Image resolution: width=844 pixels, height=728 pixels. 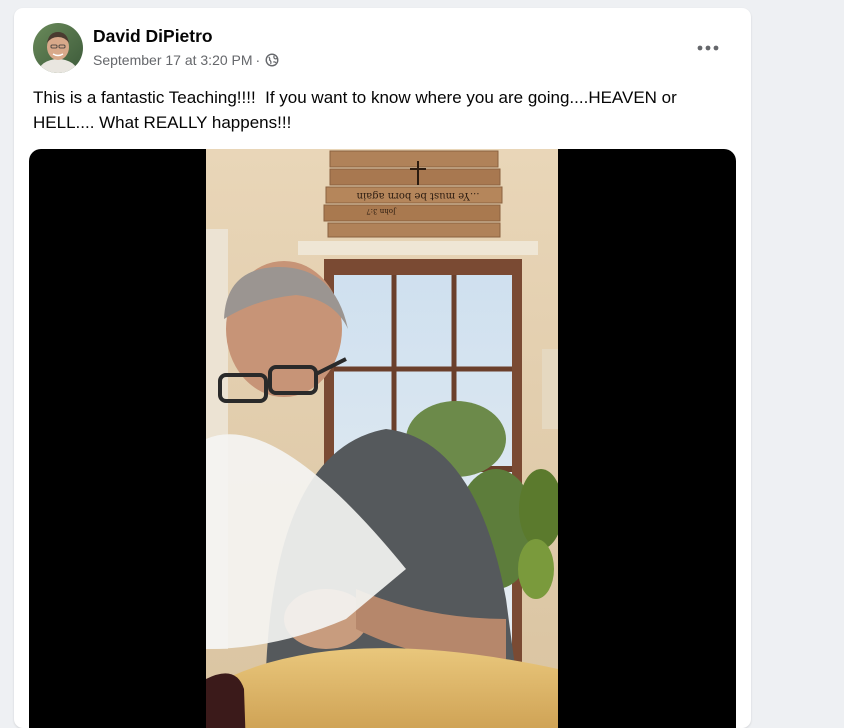 What do you see at coordinates (173, 60) in the screenshot?
I see `post-timestamp: September 17 at 3:20 PM` at bounding box center [173, 60].